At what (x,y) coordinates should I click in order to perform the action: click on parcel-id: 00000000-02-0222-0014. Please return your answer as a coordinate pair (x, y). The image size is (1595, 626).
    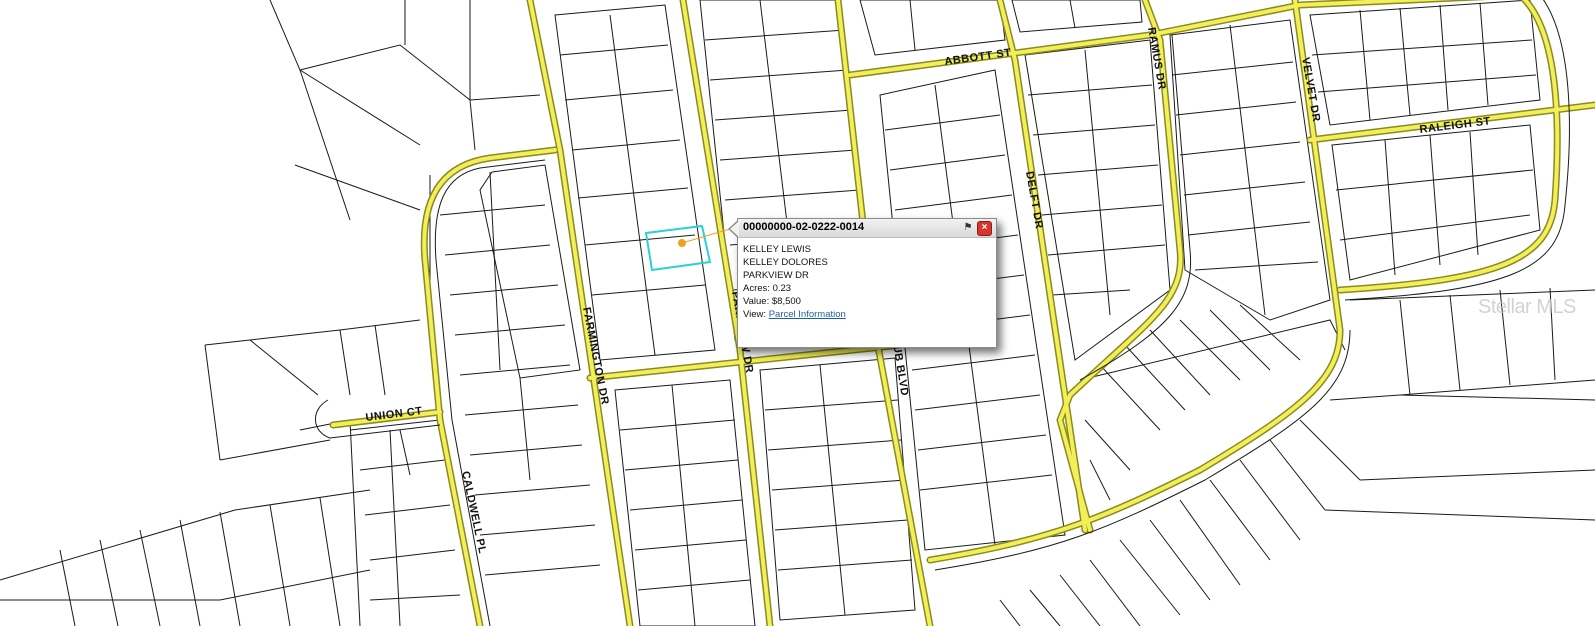
    Looking at the image, I should click on (804, 227).